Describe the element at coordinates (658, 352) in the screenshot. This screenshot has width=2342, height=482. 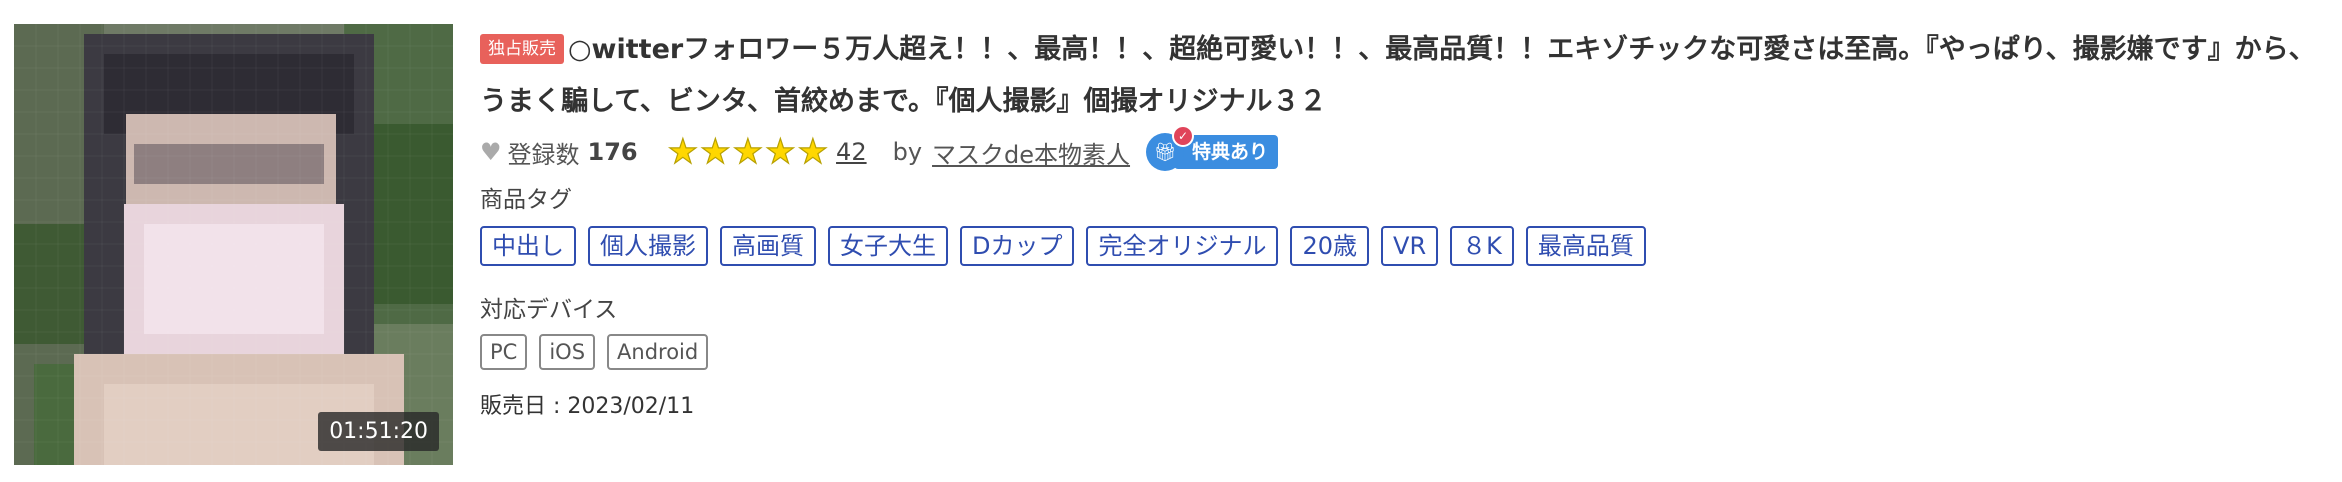
I see `device-item: Android` at that location.